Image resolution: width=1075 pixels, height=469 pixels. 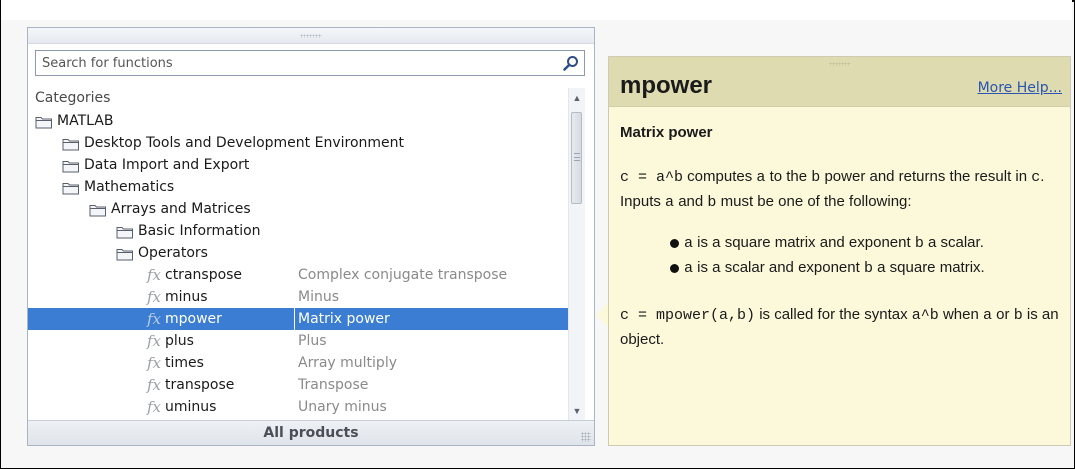 I want to click on tree-folder-row: Mathematics, so click(x=298, y=187).